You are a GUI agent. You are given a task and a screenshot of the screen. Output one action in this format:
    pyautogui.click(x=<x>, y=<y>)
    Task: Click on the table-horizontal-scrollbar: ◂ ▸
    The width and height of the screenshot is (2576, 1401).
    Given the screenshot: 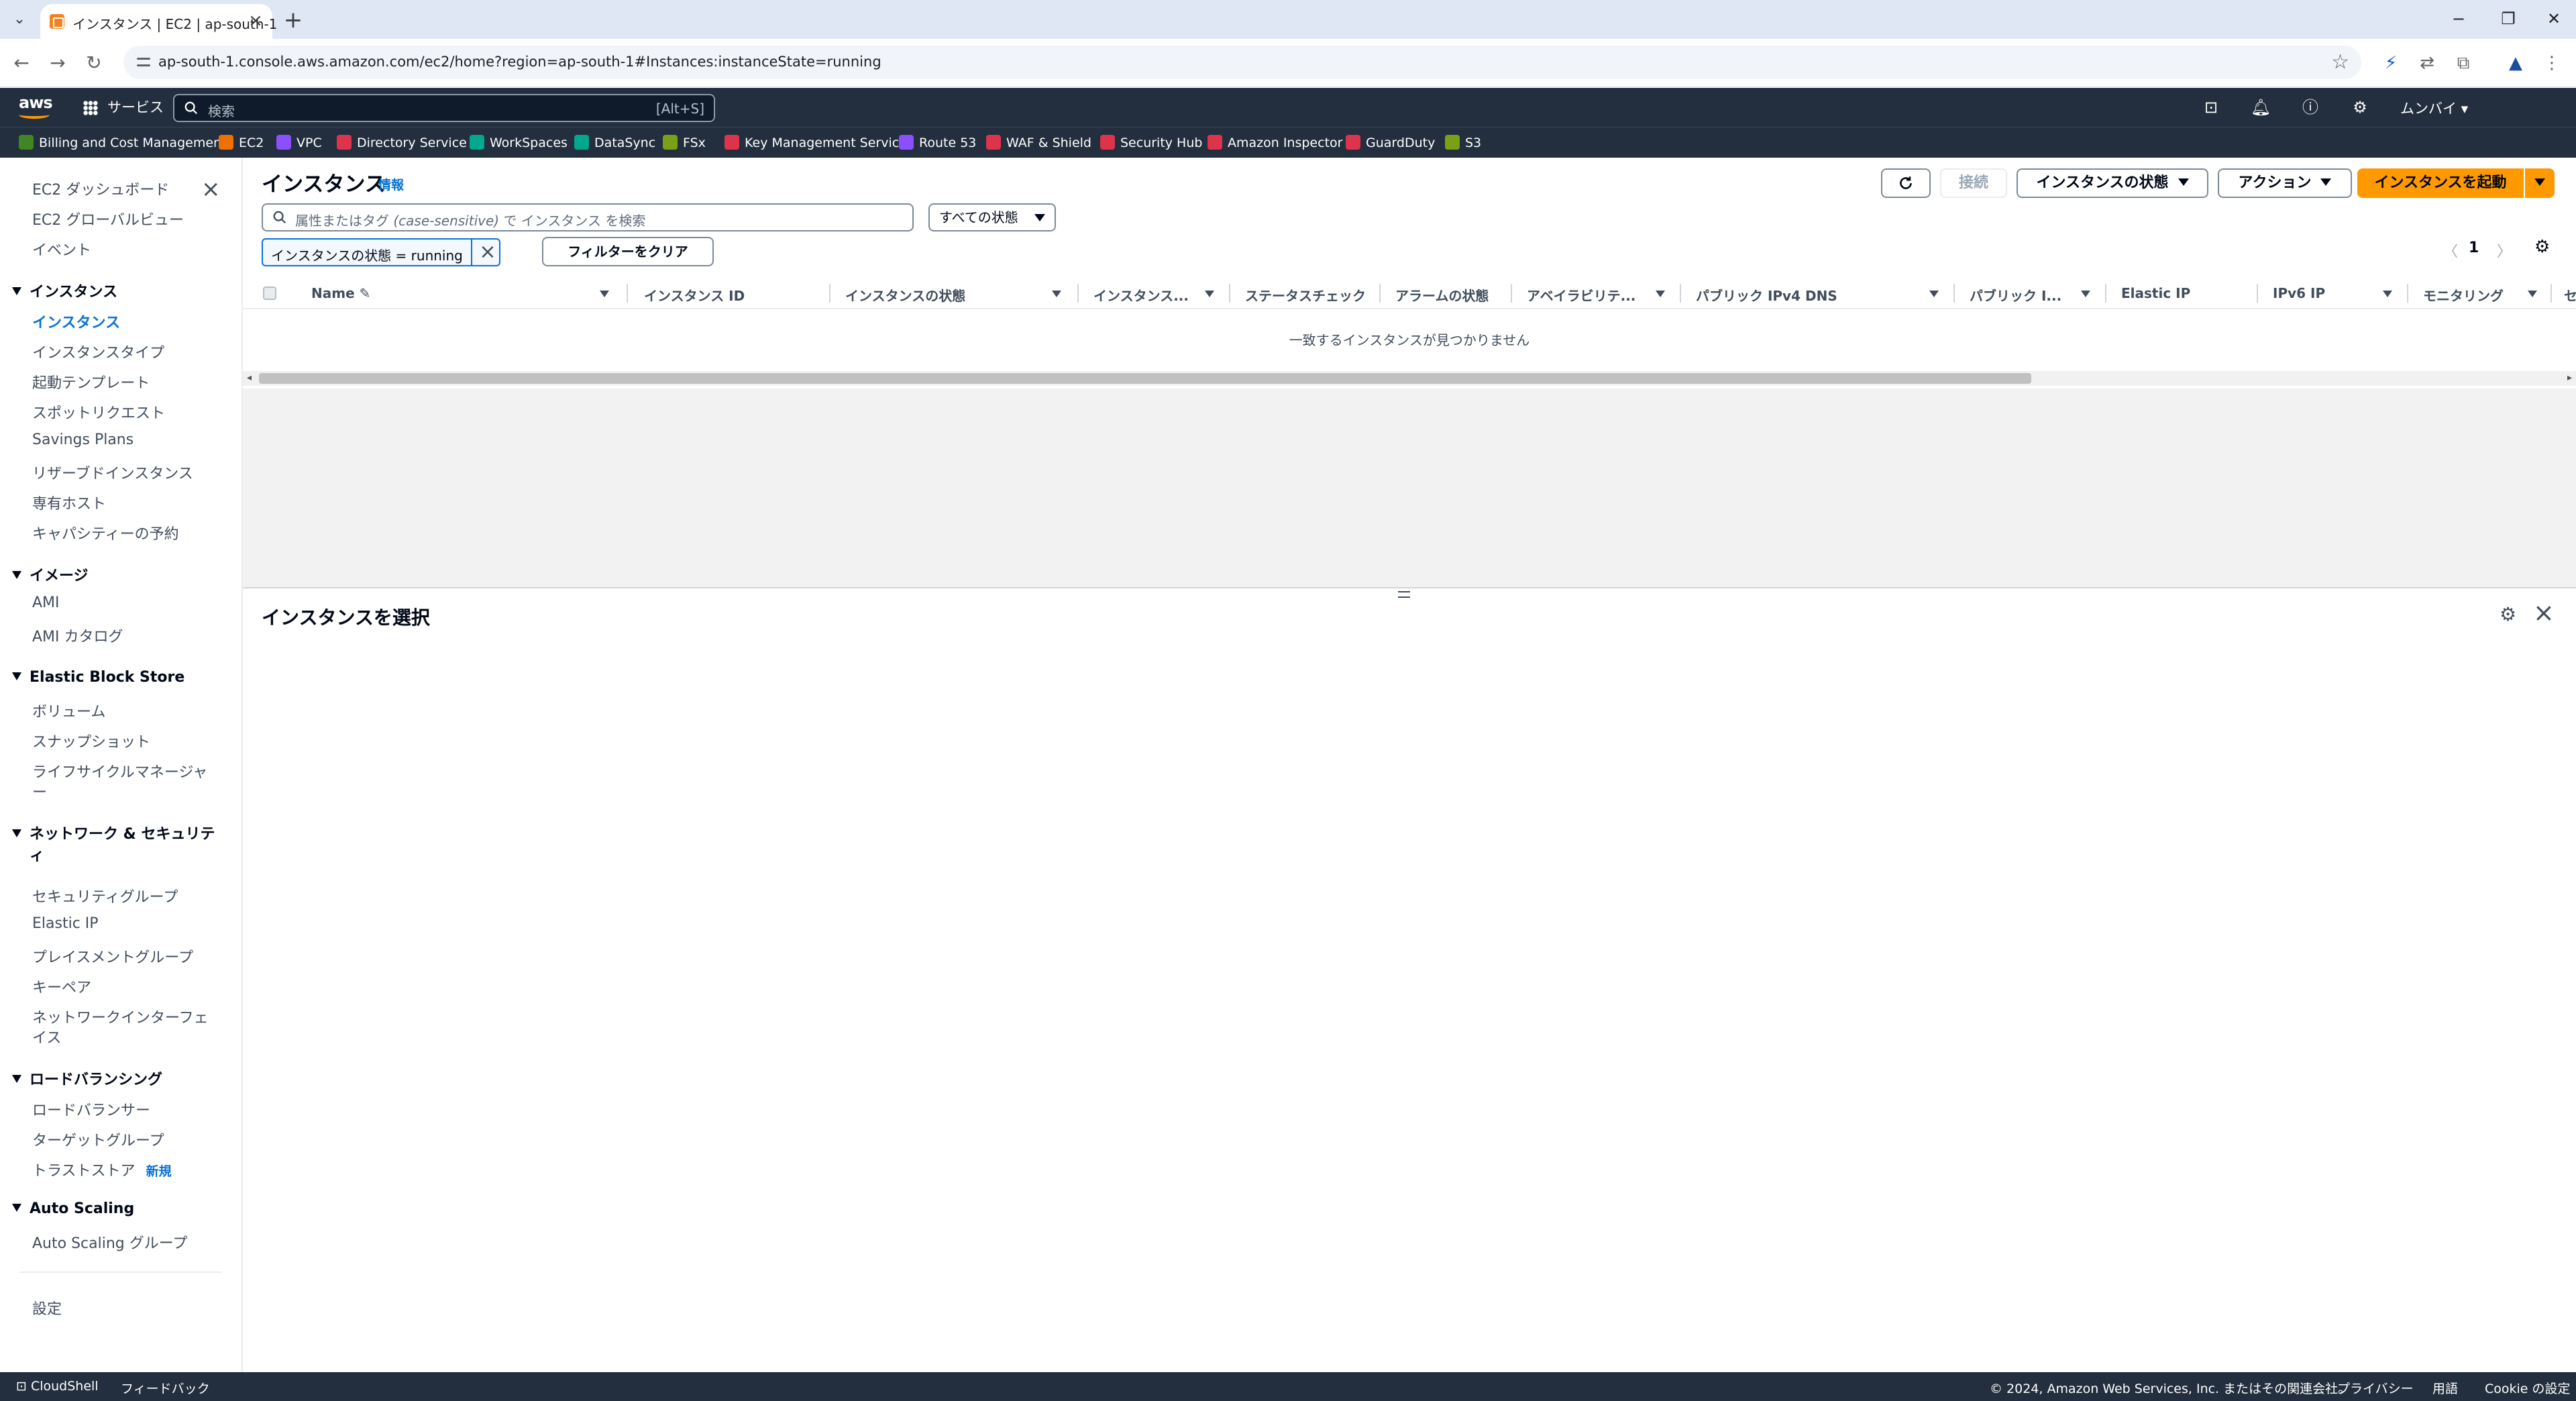 What is the action you would take?
    pyautogui.click(x=1409, y=378)
    